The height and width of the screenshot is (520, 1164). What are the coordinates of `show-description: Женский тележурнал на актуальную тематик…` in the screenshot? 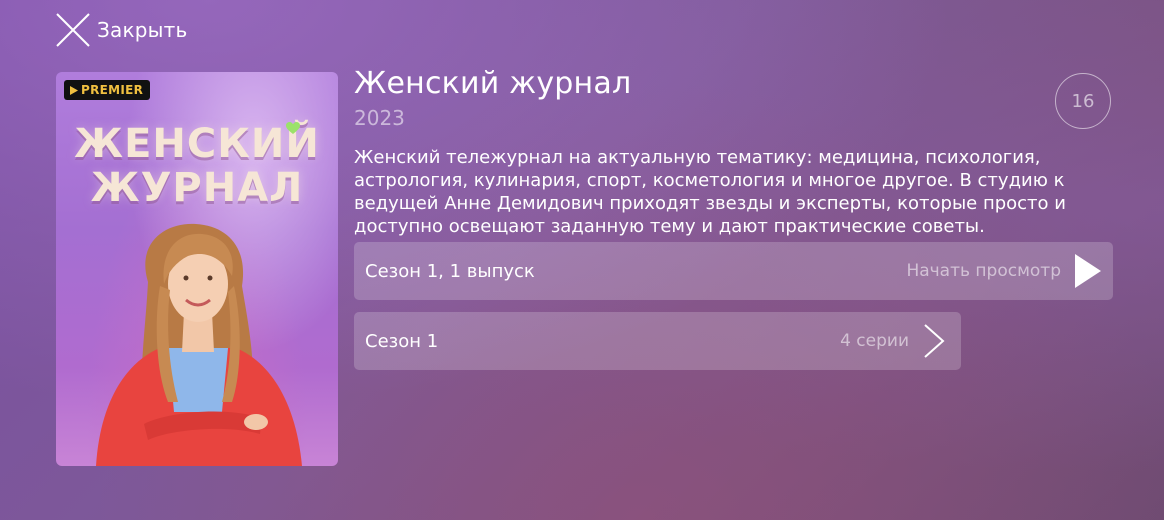 It's located at (710, 192).